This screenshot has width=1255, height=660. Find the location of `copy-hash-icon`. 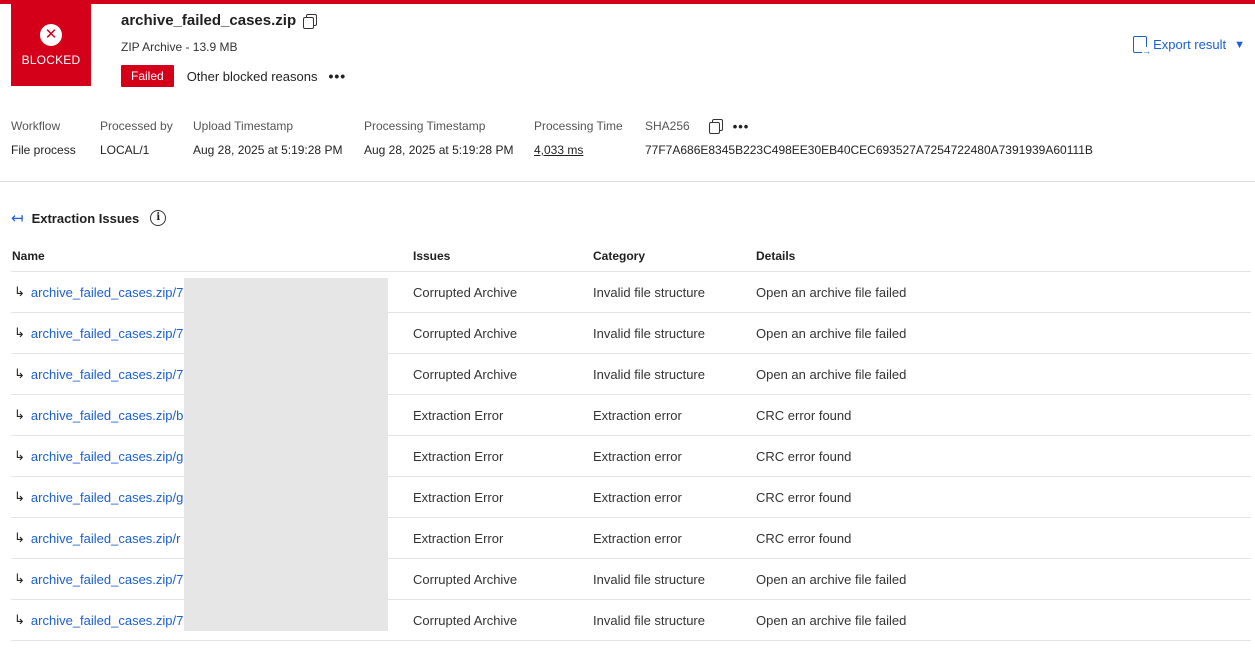

copy-hash-icon is located at coordinates (715, 126).